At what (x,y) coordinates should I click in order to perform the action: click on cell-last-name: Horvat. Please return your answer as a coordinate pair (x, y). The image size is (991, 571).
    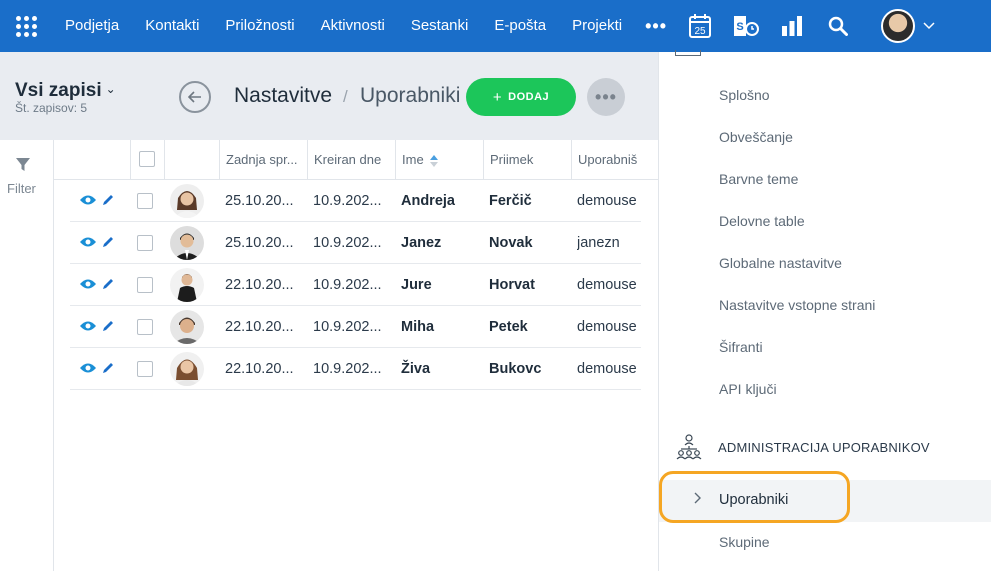
    Looking at the image, I should click on (512, 285).